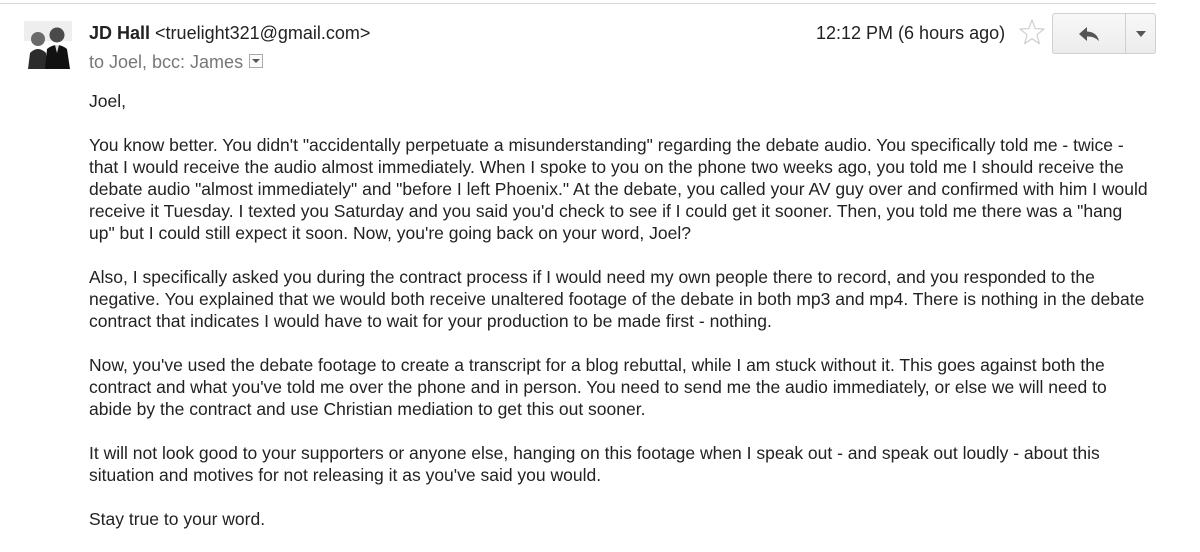  I want to click on reply-button, so click(1089, 33).